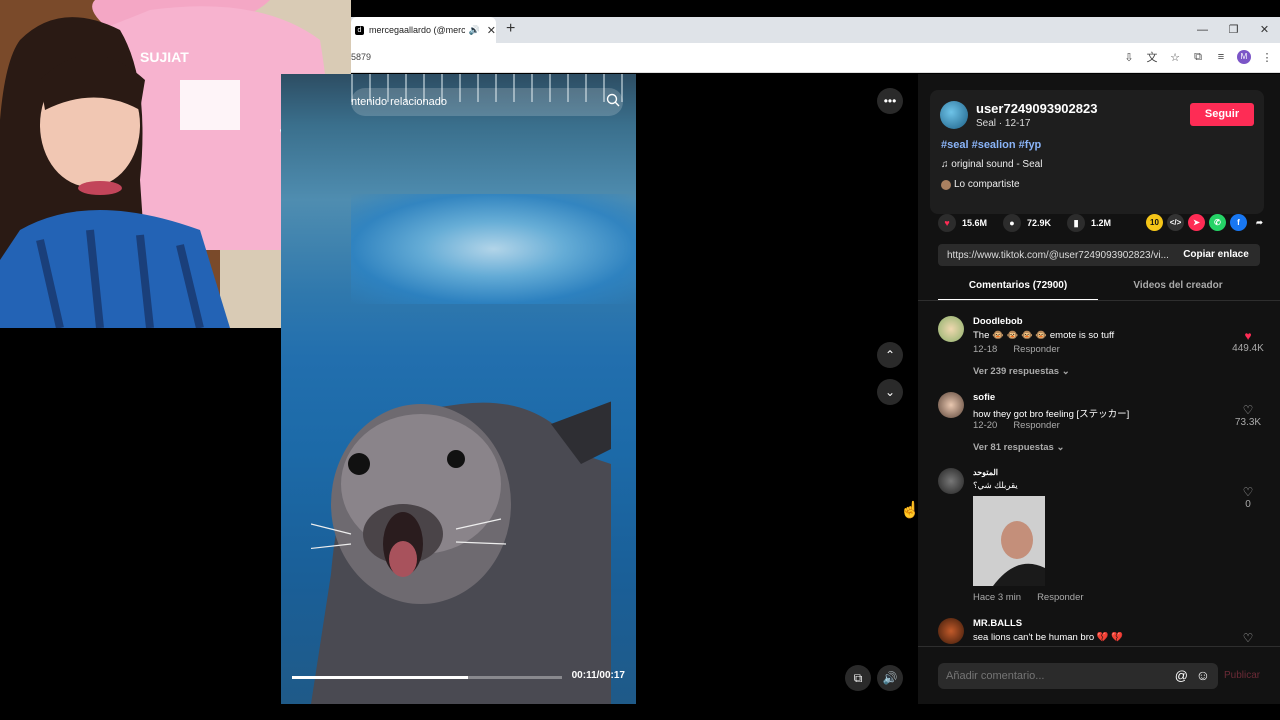 The height and width of the screenshot is (720, 1280). What do you see at coordinates (1012, 223) in the screenshot?
I see `comment-icon: ●` at bounding box center [1012, 223].